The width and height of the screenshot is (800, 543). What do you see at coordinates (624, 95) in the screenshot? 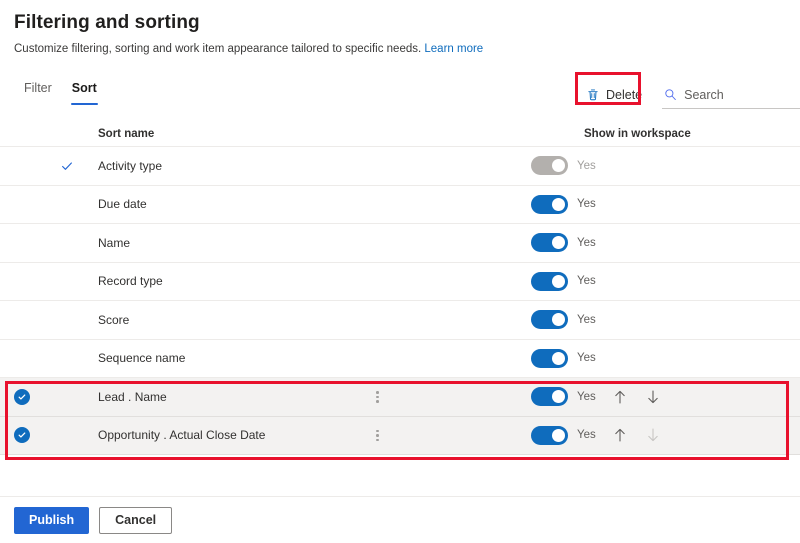
I see `delete-button-label: Delete` at bounding box center [624, 95].